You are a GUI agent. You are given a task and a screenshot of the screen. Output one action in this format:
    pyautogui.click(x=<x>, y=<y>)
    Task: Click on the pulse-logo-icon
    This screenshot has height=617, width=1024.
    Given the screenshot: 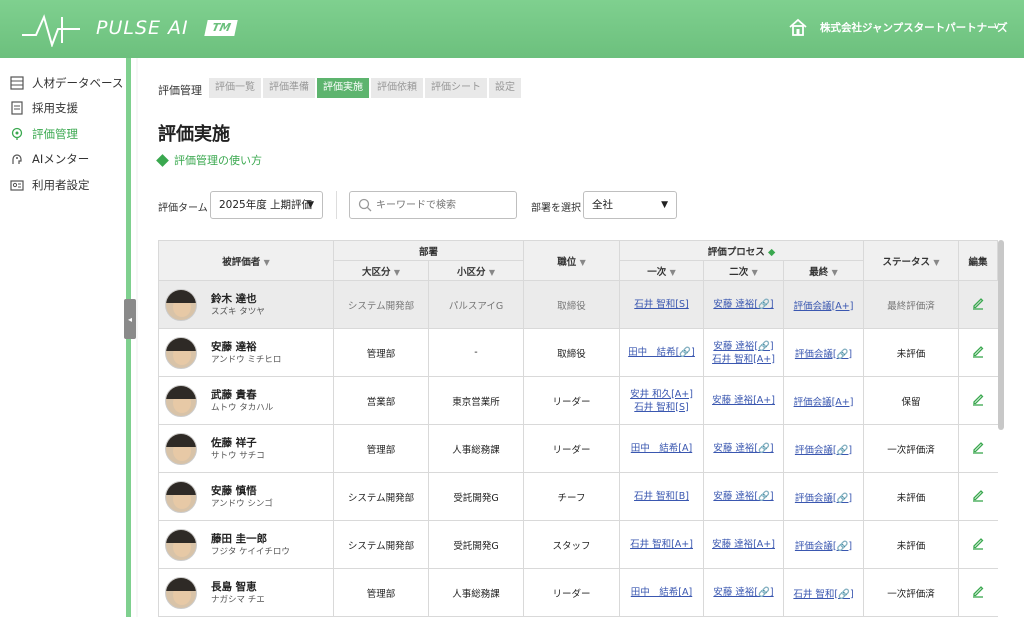 What is the action you would take?
    pyautogui.click(x=51, y=30)
    